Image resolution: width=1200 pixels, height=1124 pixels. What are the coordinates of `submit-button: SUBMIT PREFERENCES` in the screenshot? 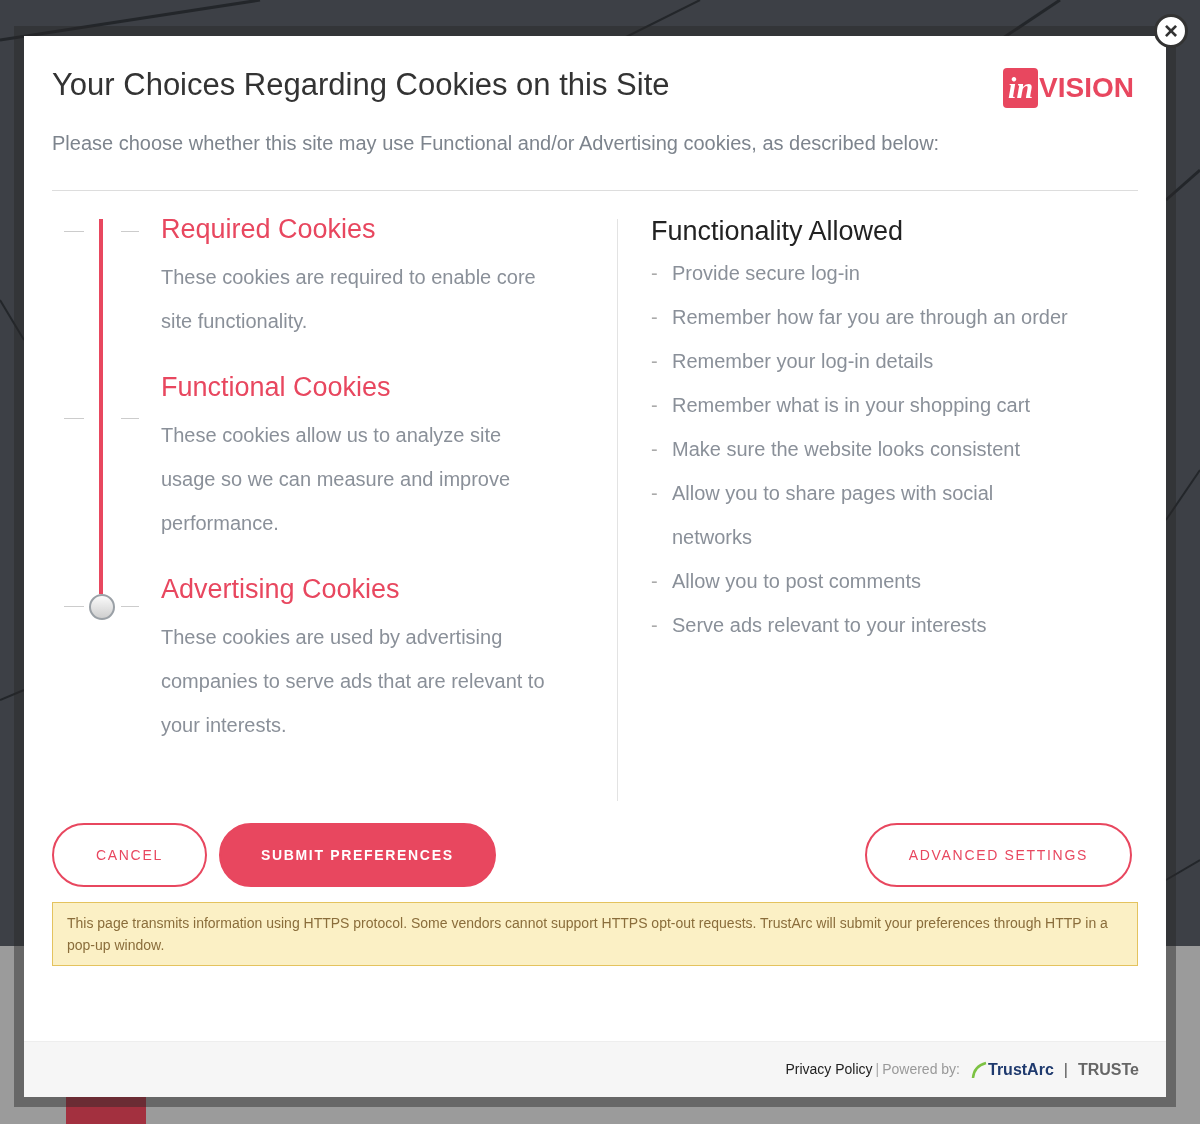 It's located at (357, 855).